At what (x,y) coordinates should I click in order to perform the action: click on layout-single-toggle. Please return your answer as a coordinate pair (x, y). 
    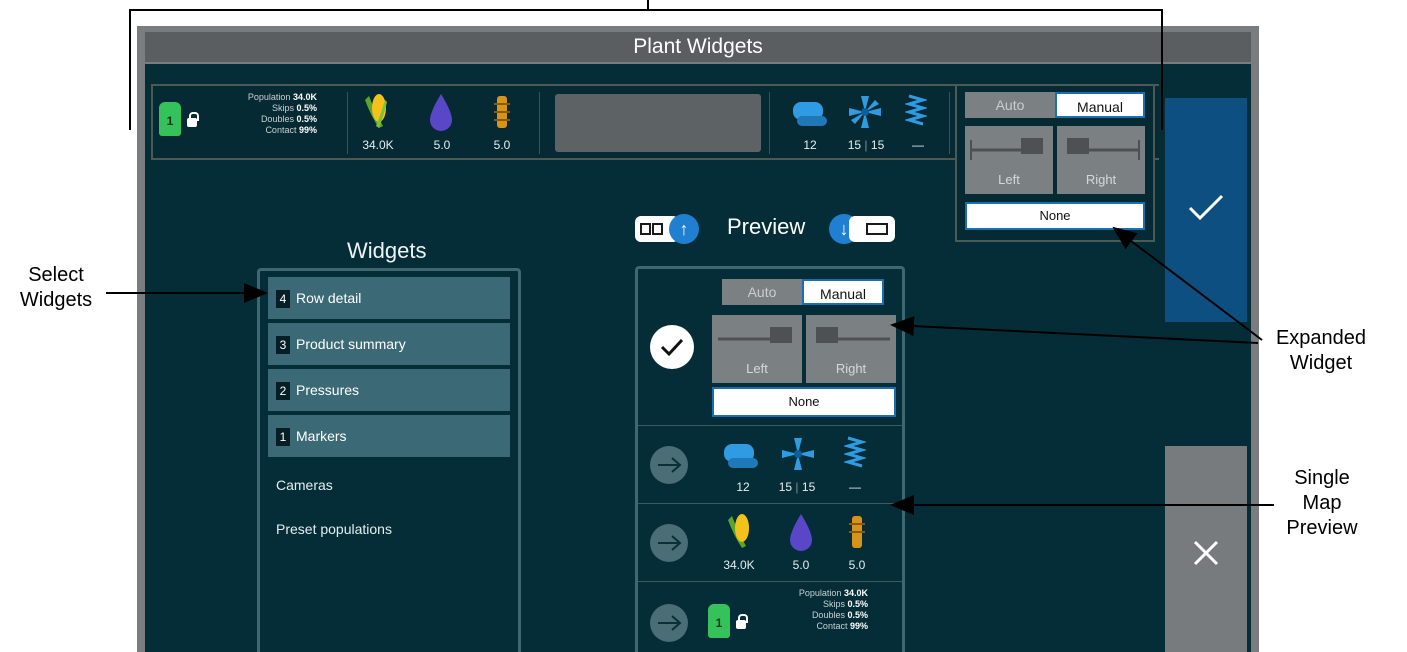
    Looking at the image, I should click on (872, 229).